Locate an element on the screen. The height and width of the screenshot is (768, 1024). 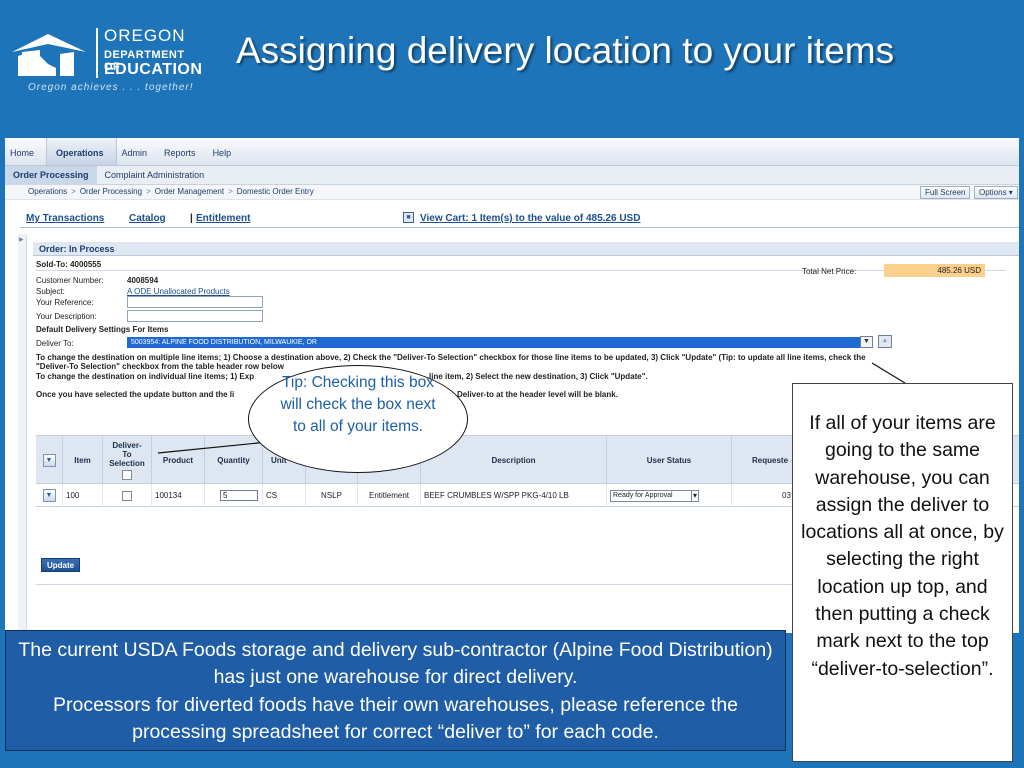
breadcrumb-domestic-order-entry: Domestic Order Entry is located at coordinates (275, 191).